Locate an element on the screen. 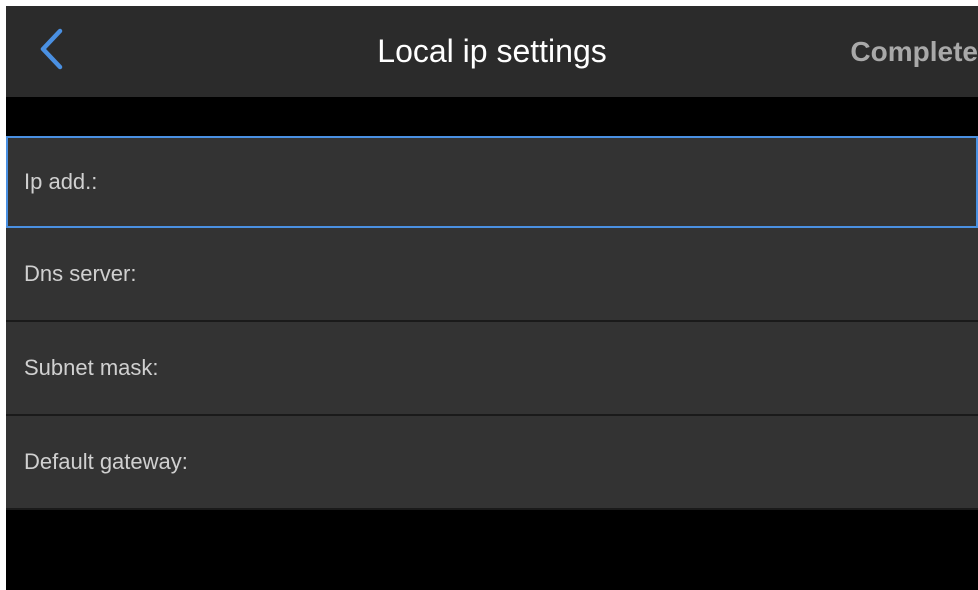 The width and height of the screenshot is (978, 590). page-title: Local ip settings is located at coordinates (492, 51).